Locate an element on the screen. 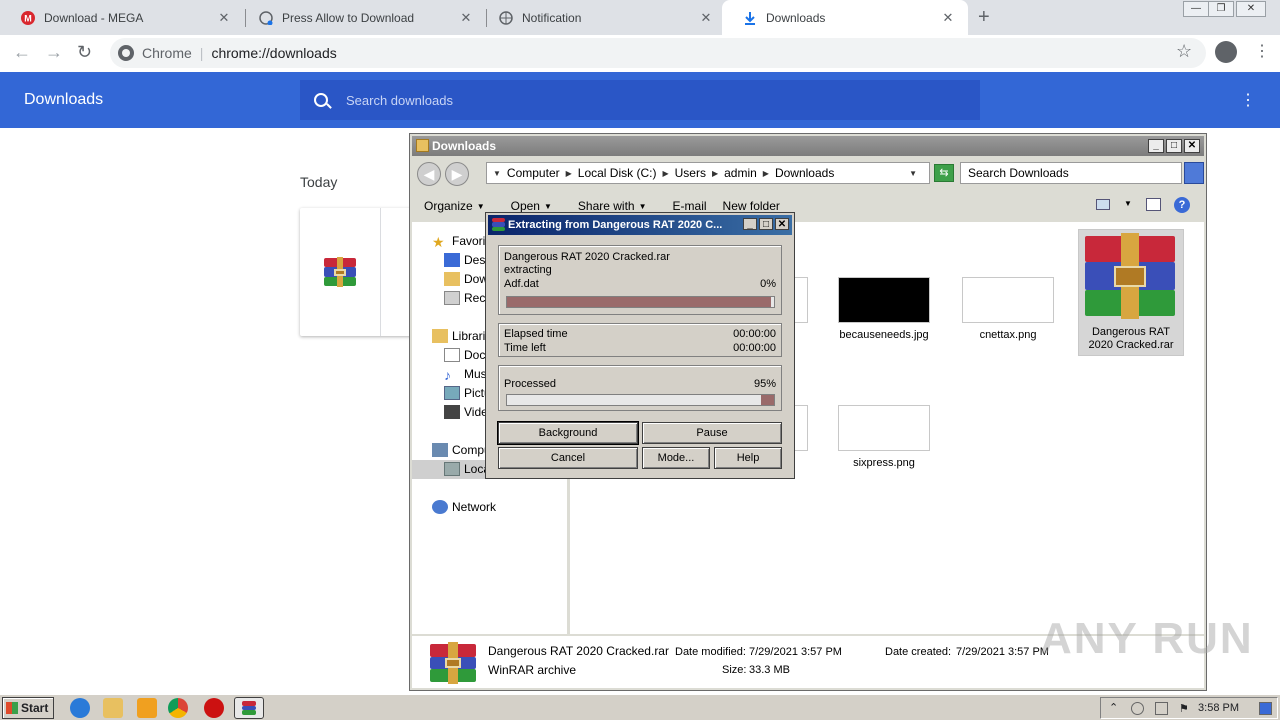  tray-expand-icon: ⌃ is located at coordinates (1113, 707).